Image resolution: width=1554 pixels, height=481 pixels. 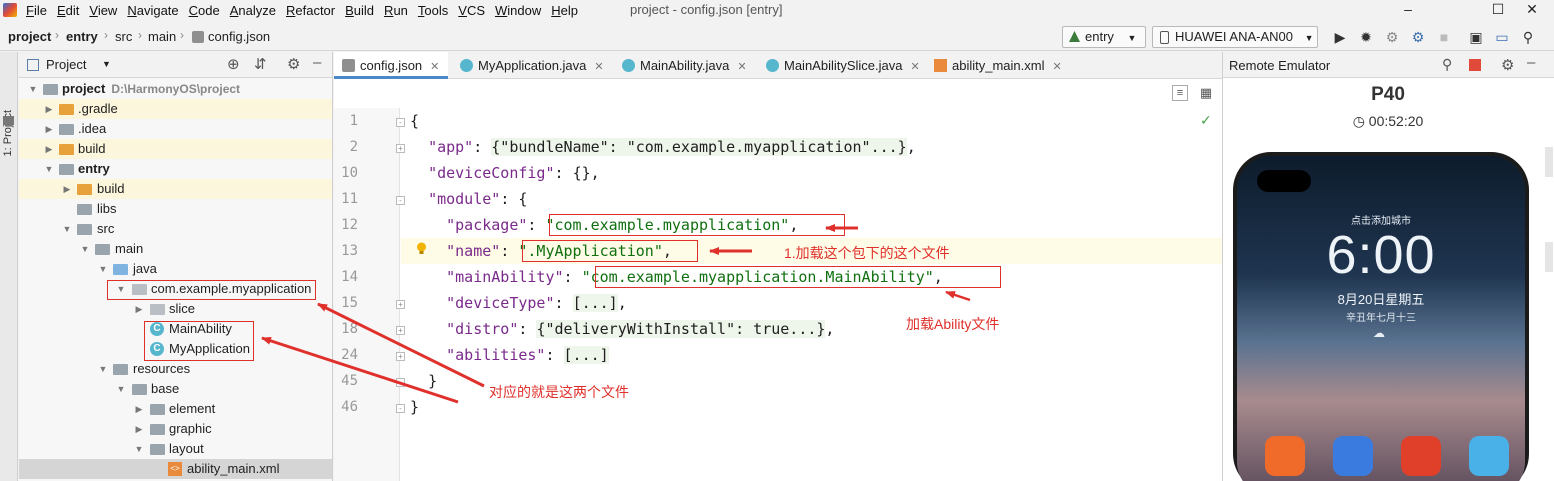 What do you see at coordinates (842, 65) in the screenshot?
I see `tab-mainabilityslice-java: MainAbilitySlice.java ✕` at bounding box center [842, 65].